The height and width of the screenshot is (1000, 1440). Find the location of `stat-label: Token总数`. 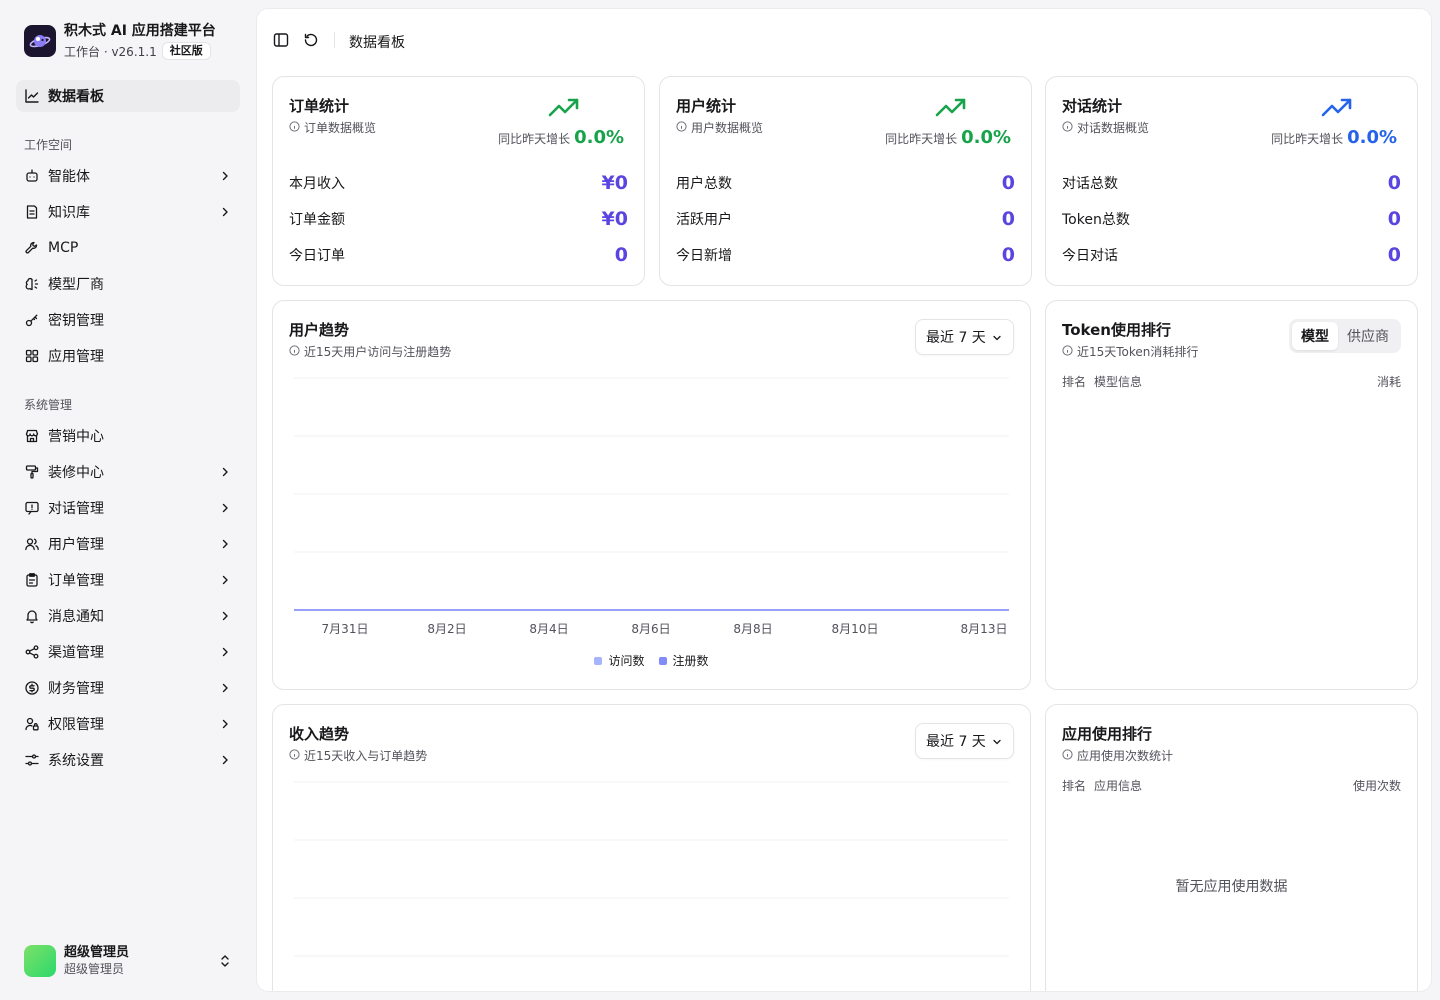

stat-label: Token总数 is located at coordinates (1096, 220).